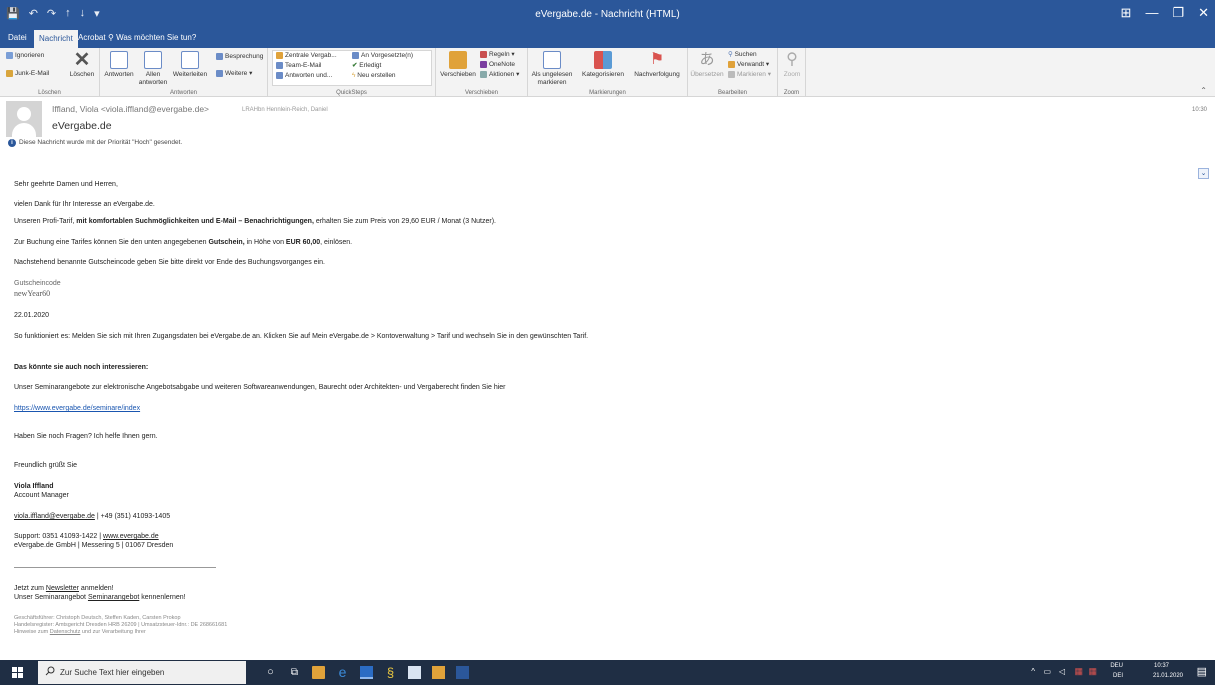  I want to click on booking-bold-voucher: Gutschein,, so click(226, 242).